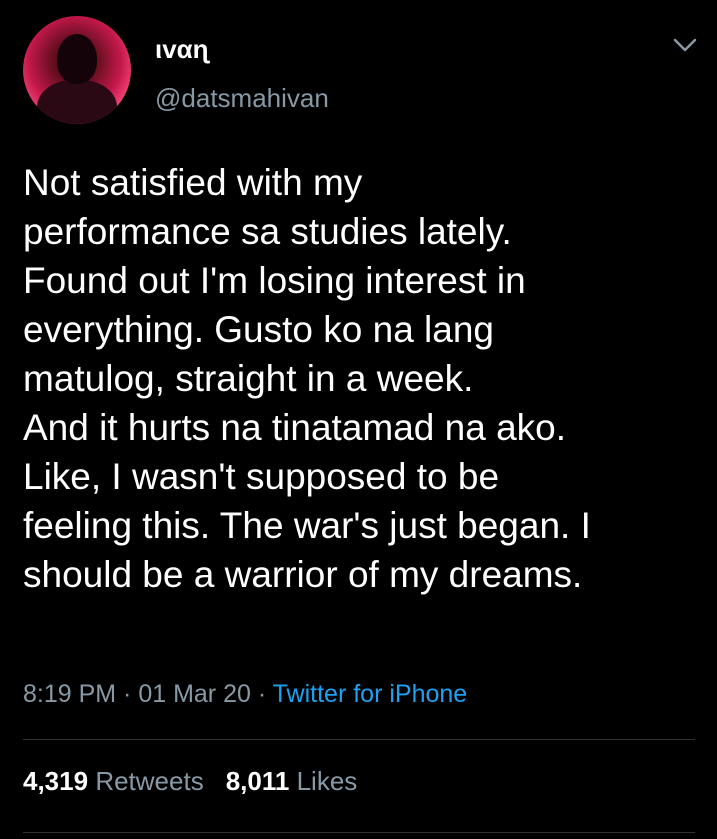 The image size is (717, 839). What do you see at coordinates (77, 102) in the screenshot?
I see `avatar-silhouette-body` at bounding box center [77, 102].